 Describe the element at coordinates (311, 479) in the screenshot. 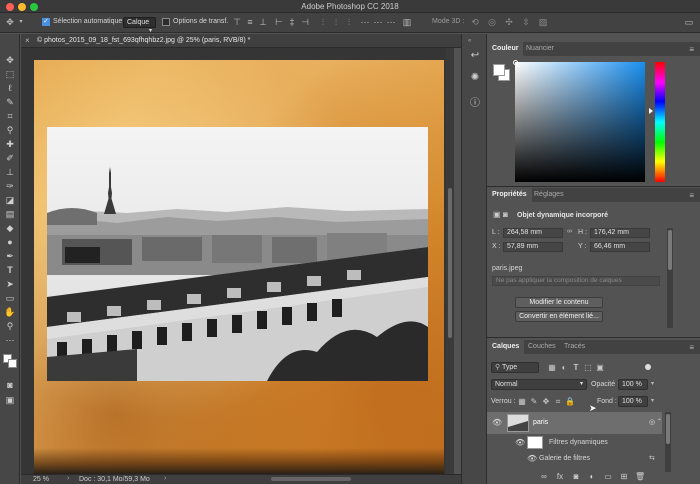

I see `horizontal-scrollbar-thumb` at that location.